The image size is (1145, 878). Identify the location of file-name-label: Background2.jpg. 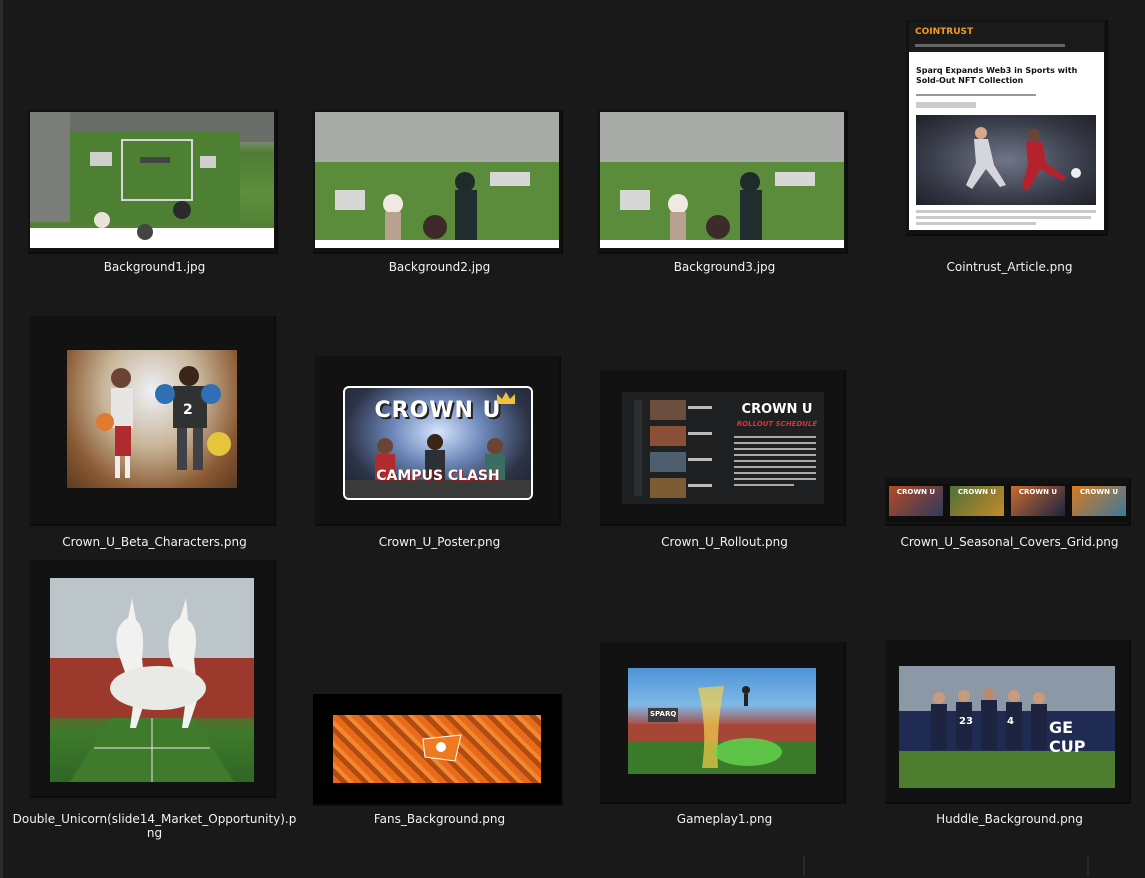
(439, 267).